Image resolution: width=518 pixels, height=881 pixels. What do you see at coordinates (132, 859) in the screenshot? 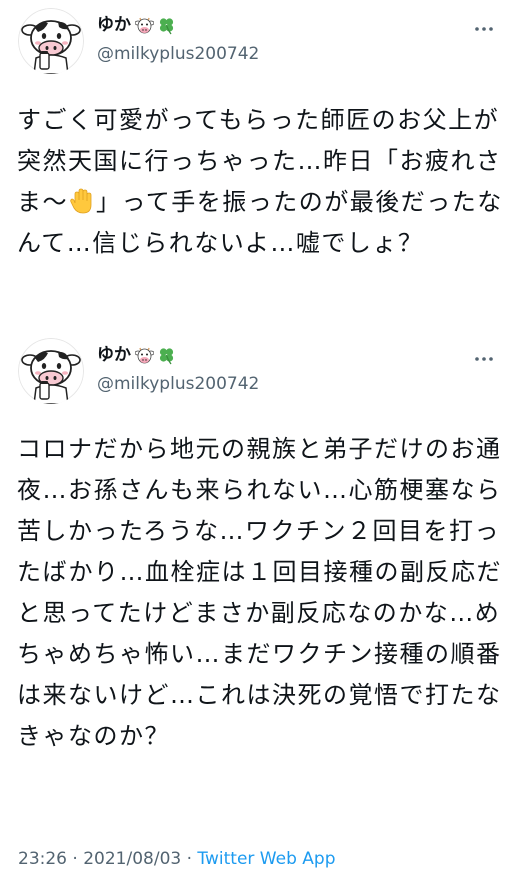
I see `tweet-date: 2021/08/03` at bounding box center [132, 859].